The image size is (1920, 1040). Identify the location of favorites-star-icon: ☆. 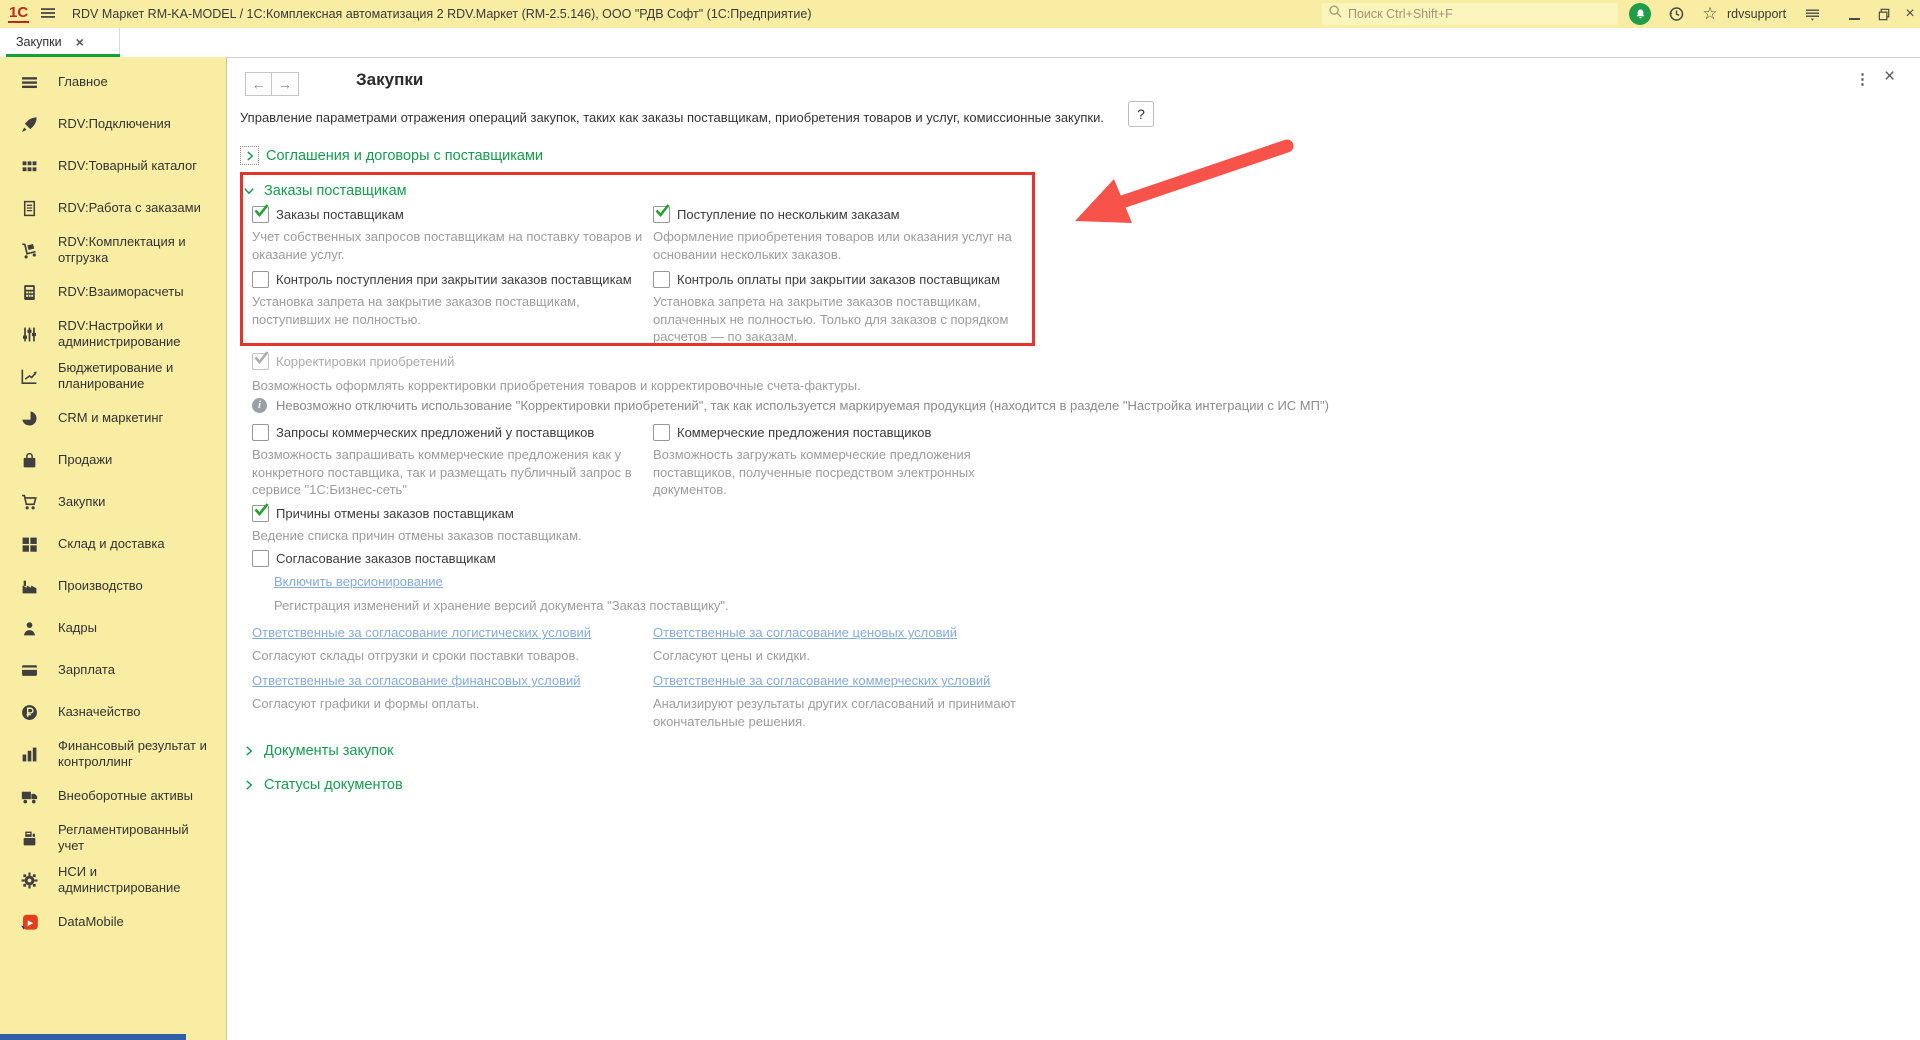
(1710, 14).